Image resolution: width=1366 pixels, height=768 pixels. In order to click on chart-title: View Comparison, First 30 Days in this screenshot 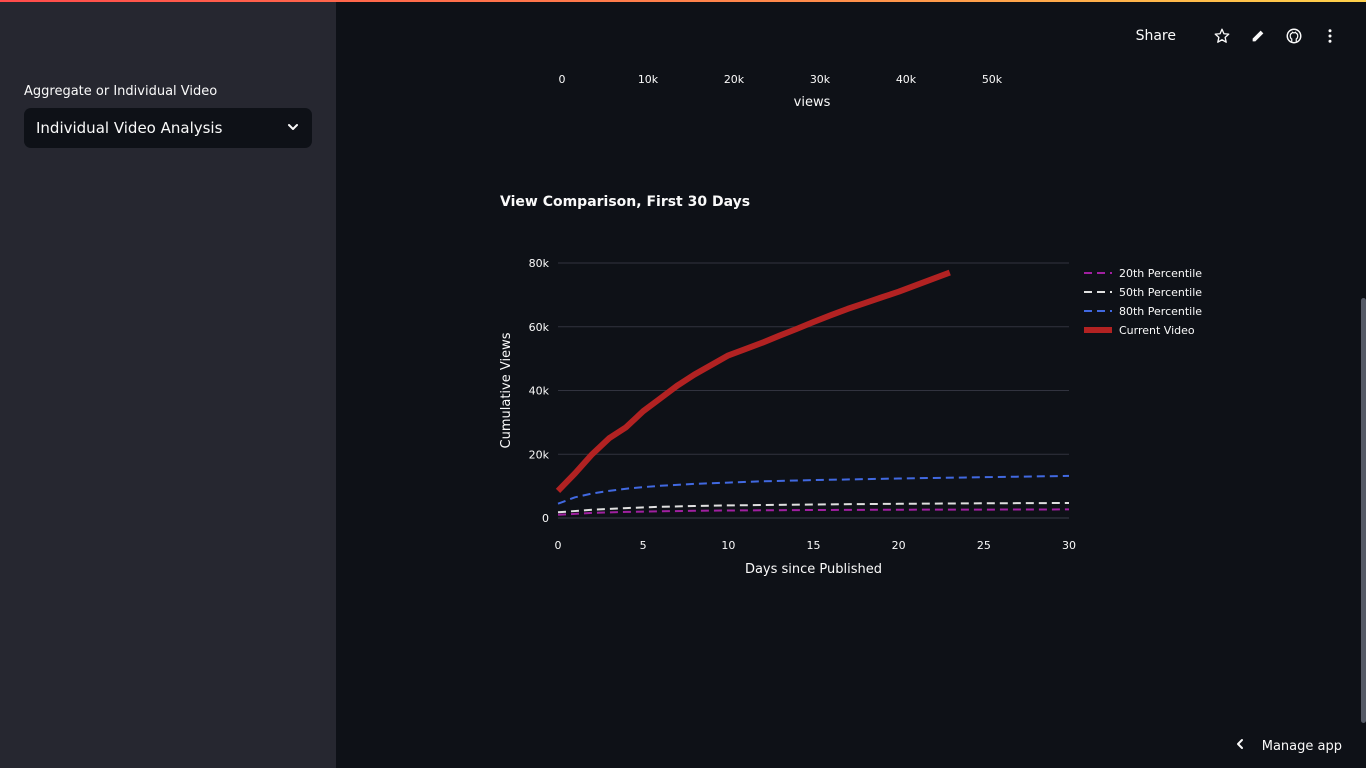, I will do `click(625, 202)`.